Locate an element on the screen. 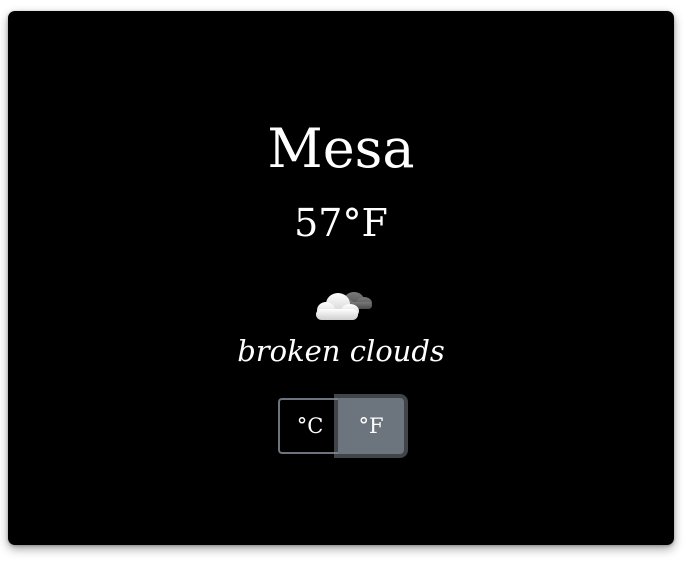 Image resolution: width=687 pixels, height=574 pixels. unit-toggle: °C °F is located at coordinates (341, 426).